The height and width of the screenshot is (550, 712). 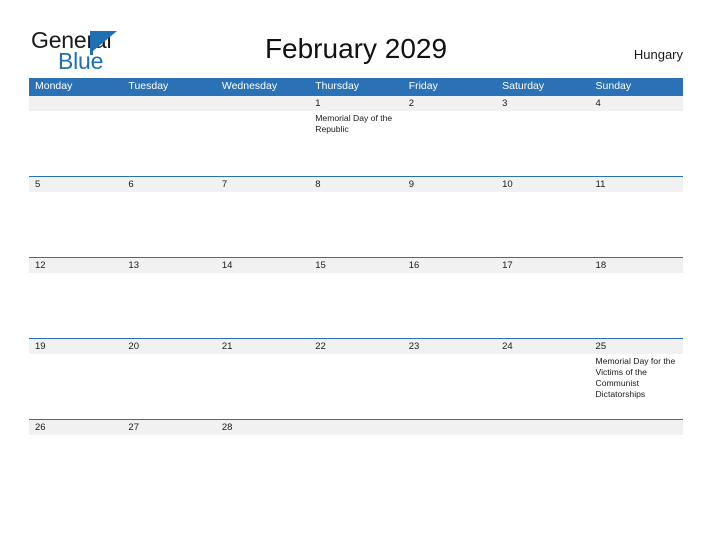 I want to click on day-number: 26, so click(x=40, y=427).